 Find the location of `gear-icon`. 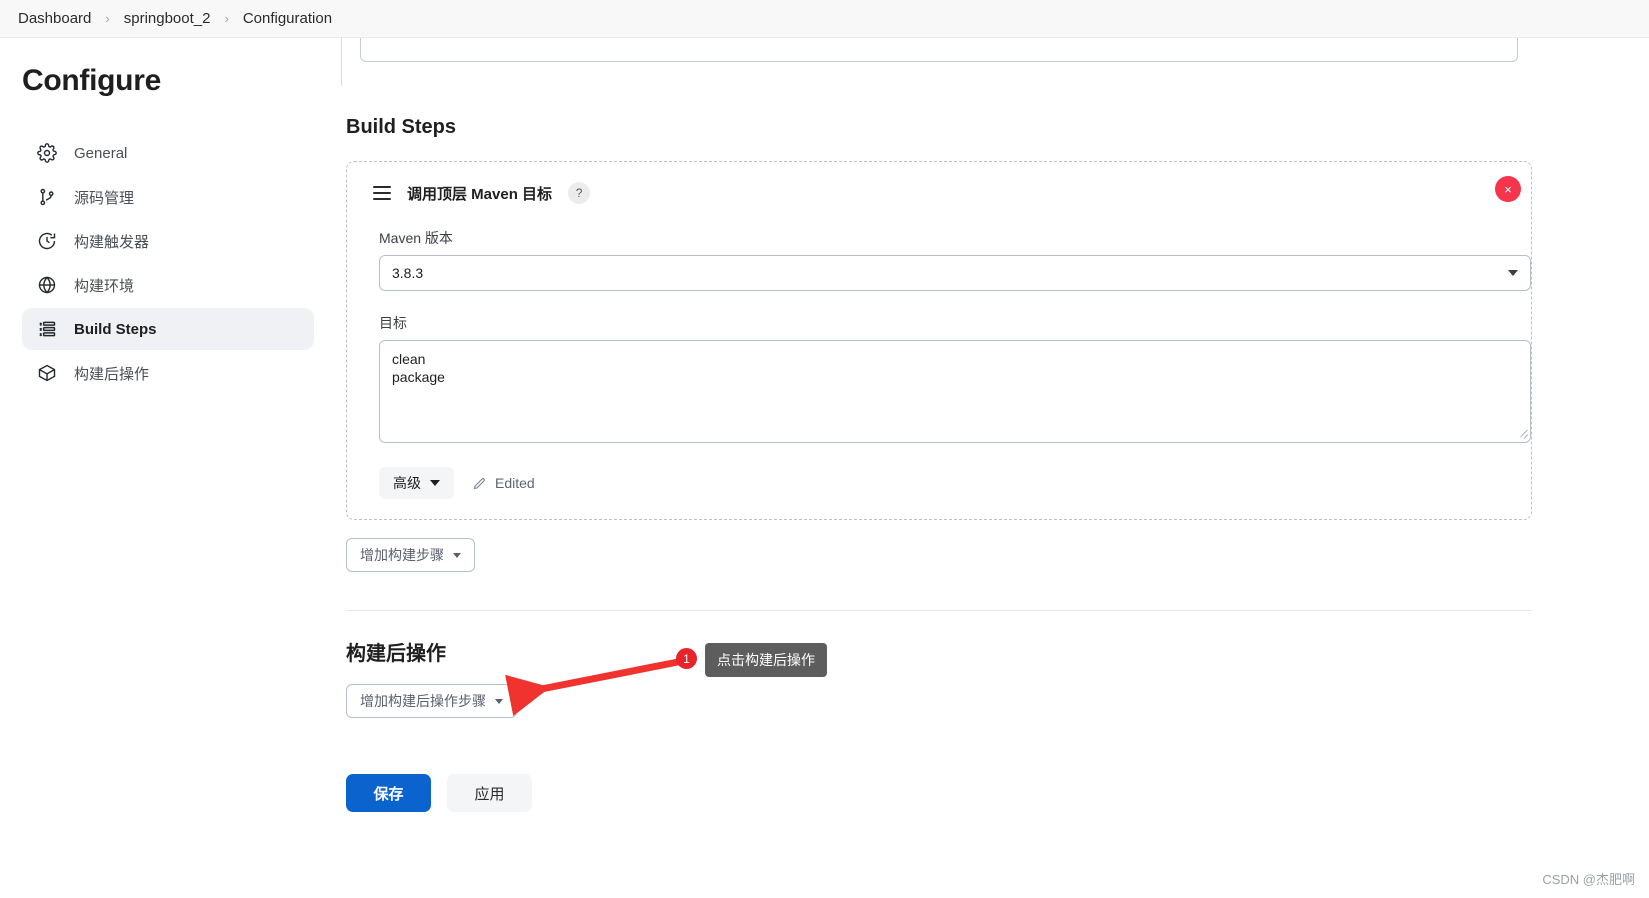

gear-icon is located at coordinates (47, 153).